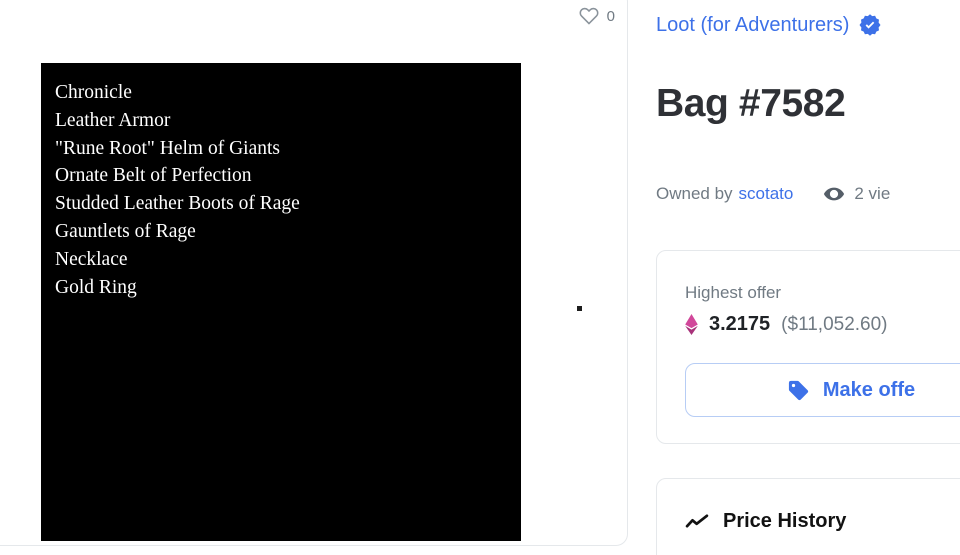  I want to click on list-item: Ornate Belt of Perfection, so click(153, 176).